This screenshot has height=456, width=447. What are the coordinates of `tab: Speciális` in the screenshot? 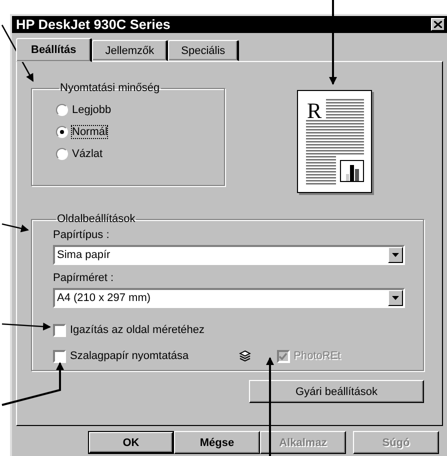 It's located at (204, 50).